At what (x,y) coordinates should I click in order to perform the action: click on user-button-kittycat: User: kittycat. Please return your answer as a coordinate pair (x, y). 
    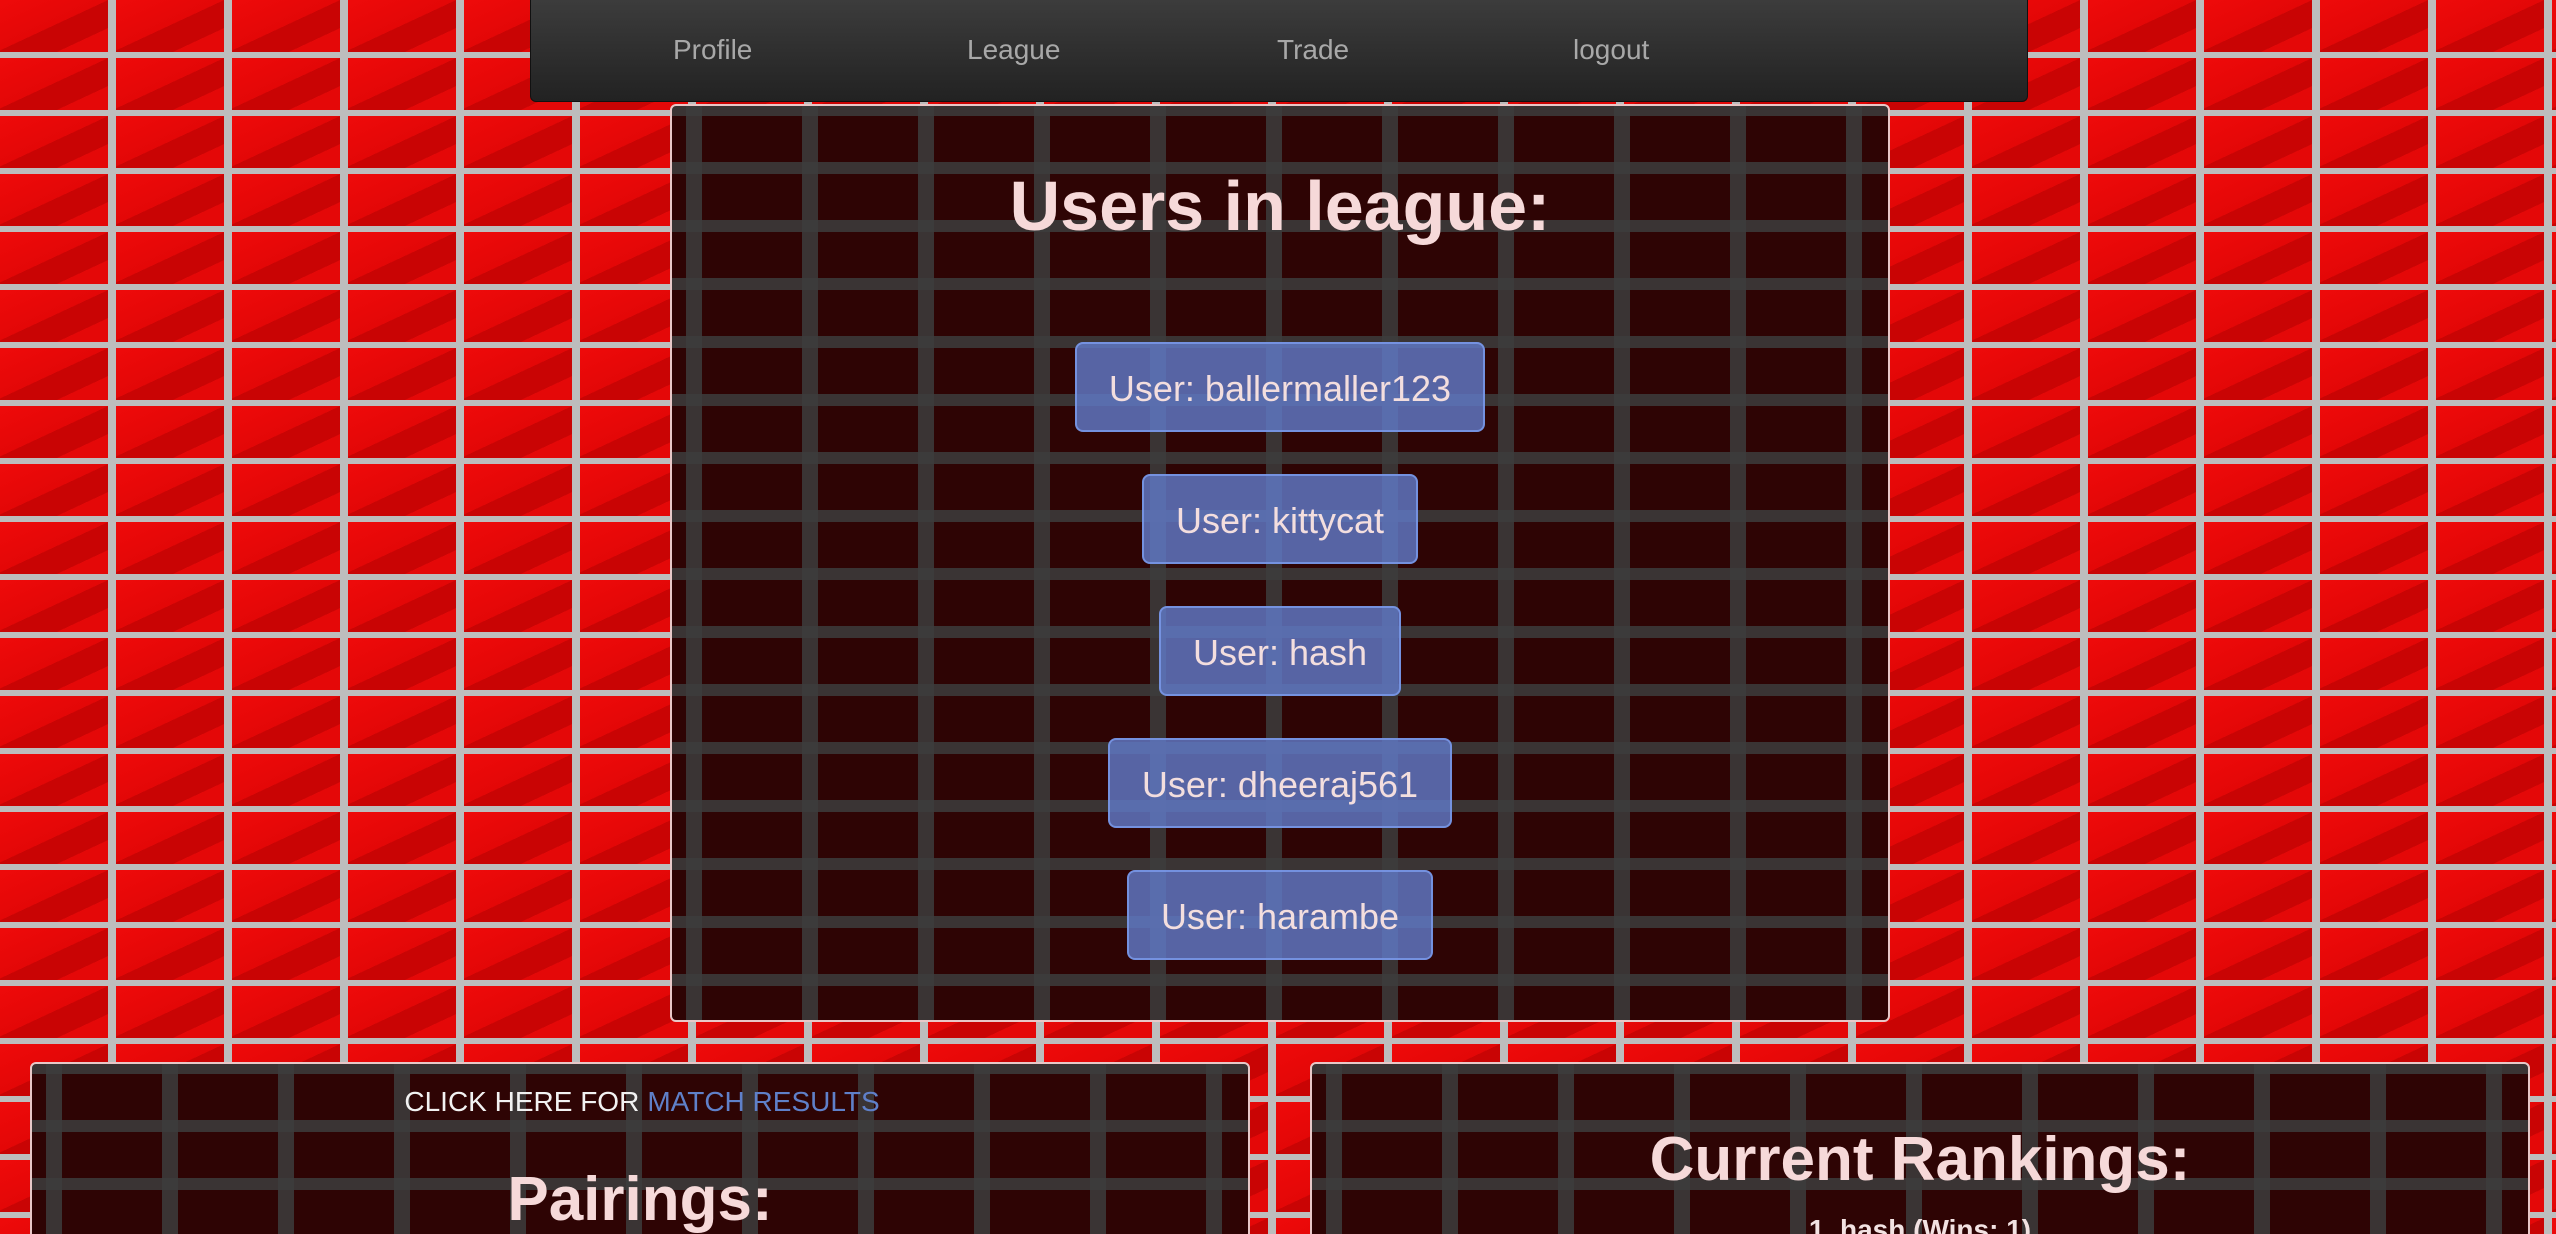
    Looking at the image, I should click on (1280, 519).